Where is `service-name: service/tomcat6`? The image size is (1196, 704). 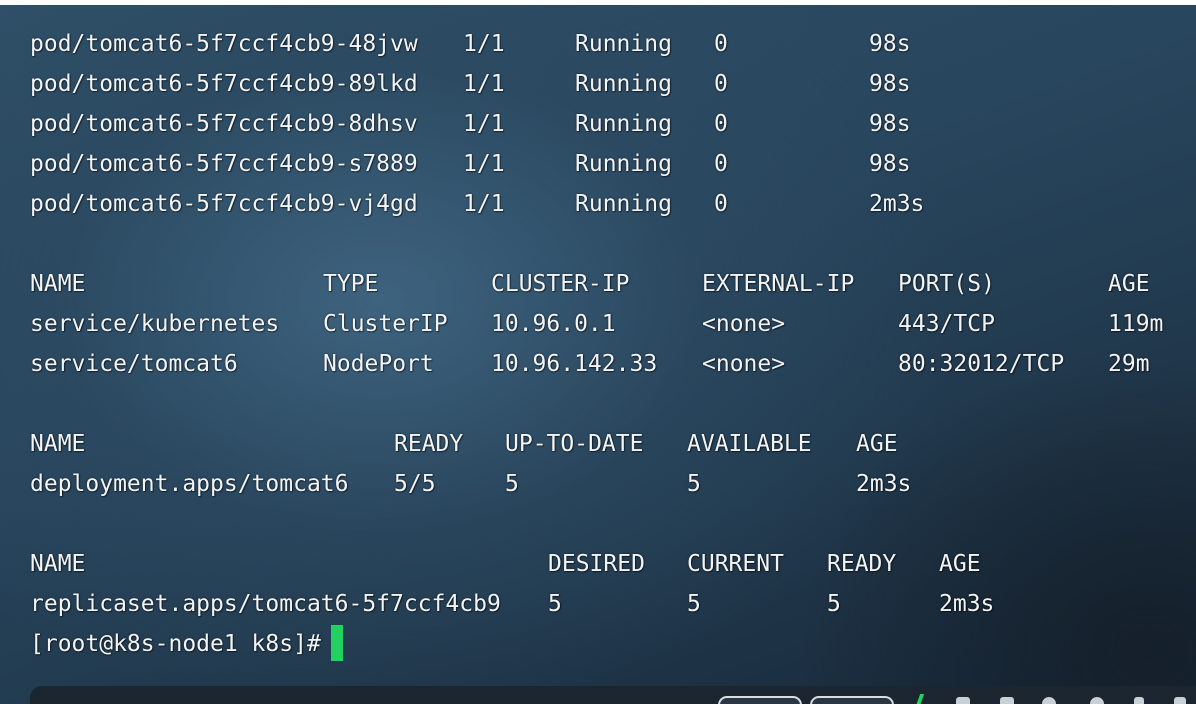 service-name: service/tomcat6 is located at coordinates (134, 364).